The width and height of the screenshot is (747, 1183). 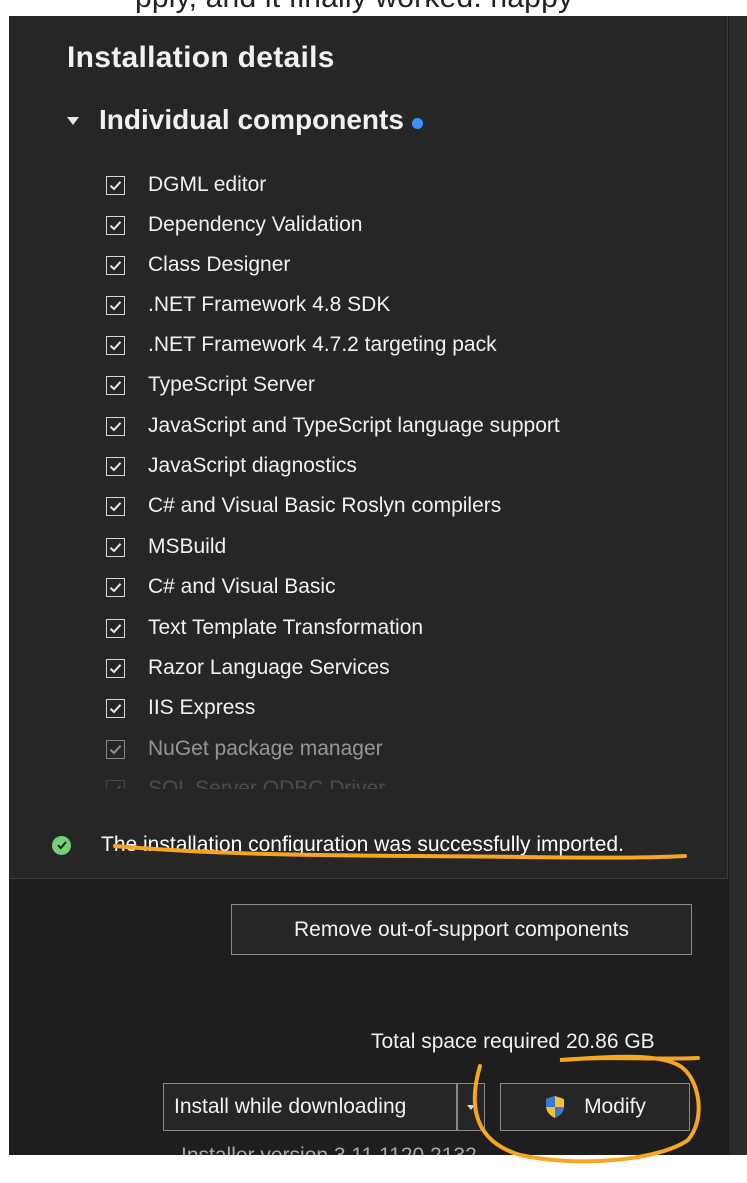 I want to click on installer-version-strip: Installer version 3.11.1120.2132, so click(x=373, y=1147).